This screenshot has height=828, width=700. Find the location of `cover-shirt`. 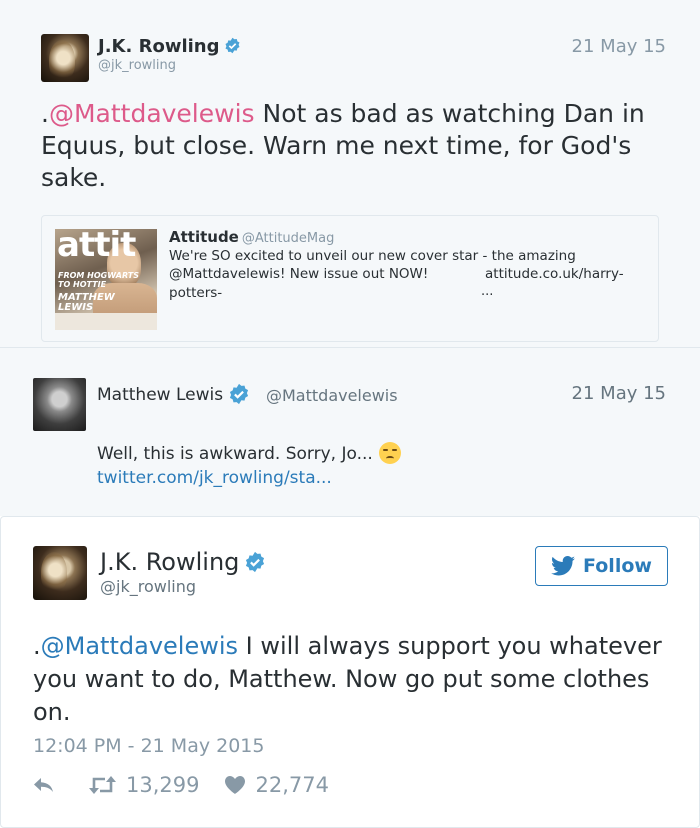

cover-shirt is located at coordinates (106, 321).